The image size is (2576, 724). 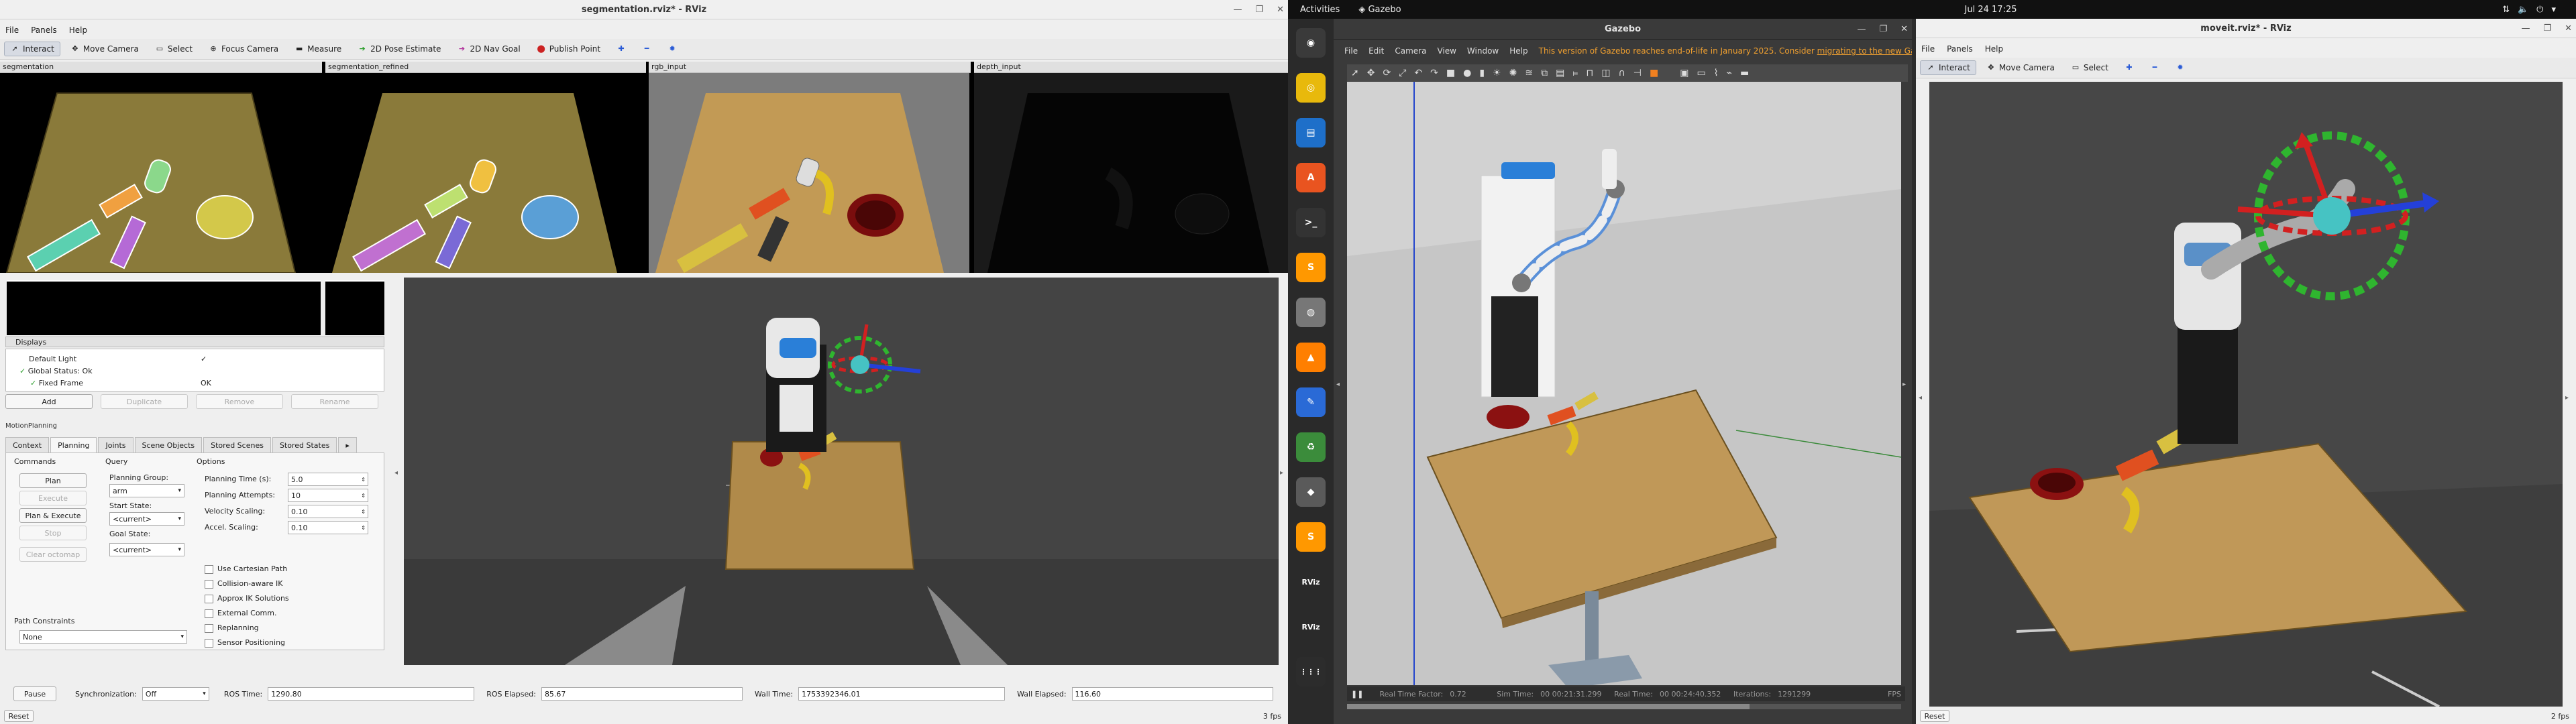 What do you see at coordinates (2533, 10) in the screenshot?
I see `system-tray: ⇅🔈⏻▾` at bounding box center [2533, 10].